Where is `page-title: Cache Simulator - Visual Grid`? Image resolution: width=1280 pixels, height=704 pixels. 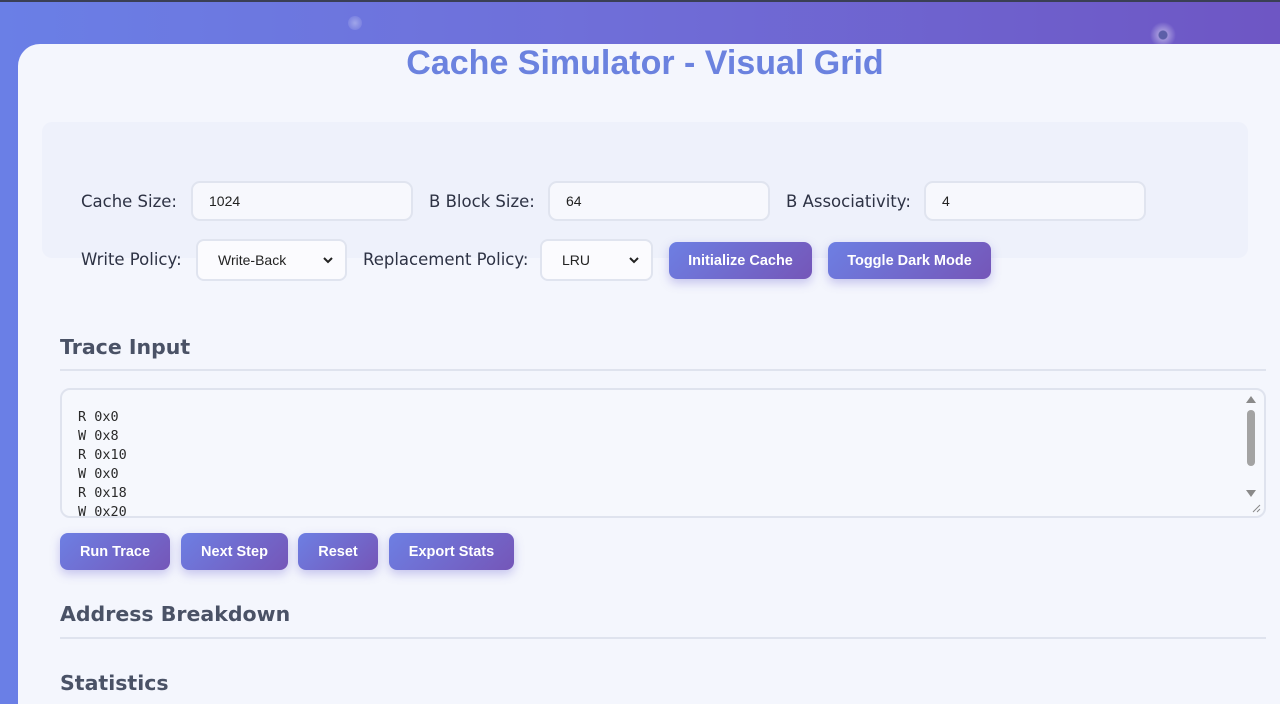
page-title: Cache Simulator - Visual Grid is located at coordinates (645, 63).